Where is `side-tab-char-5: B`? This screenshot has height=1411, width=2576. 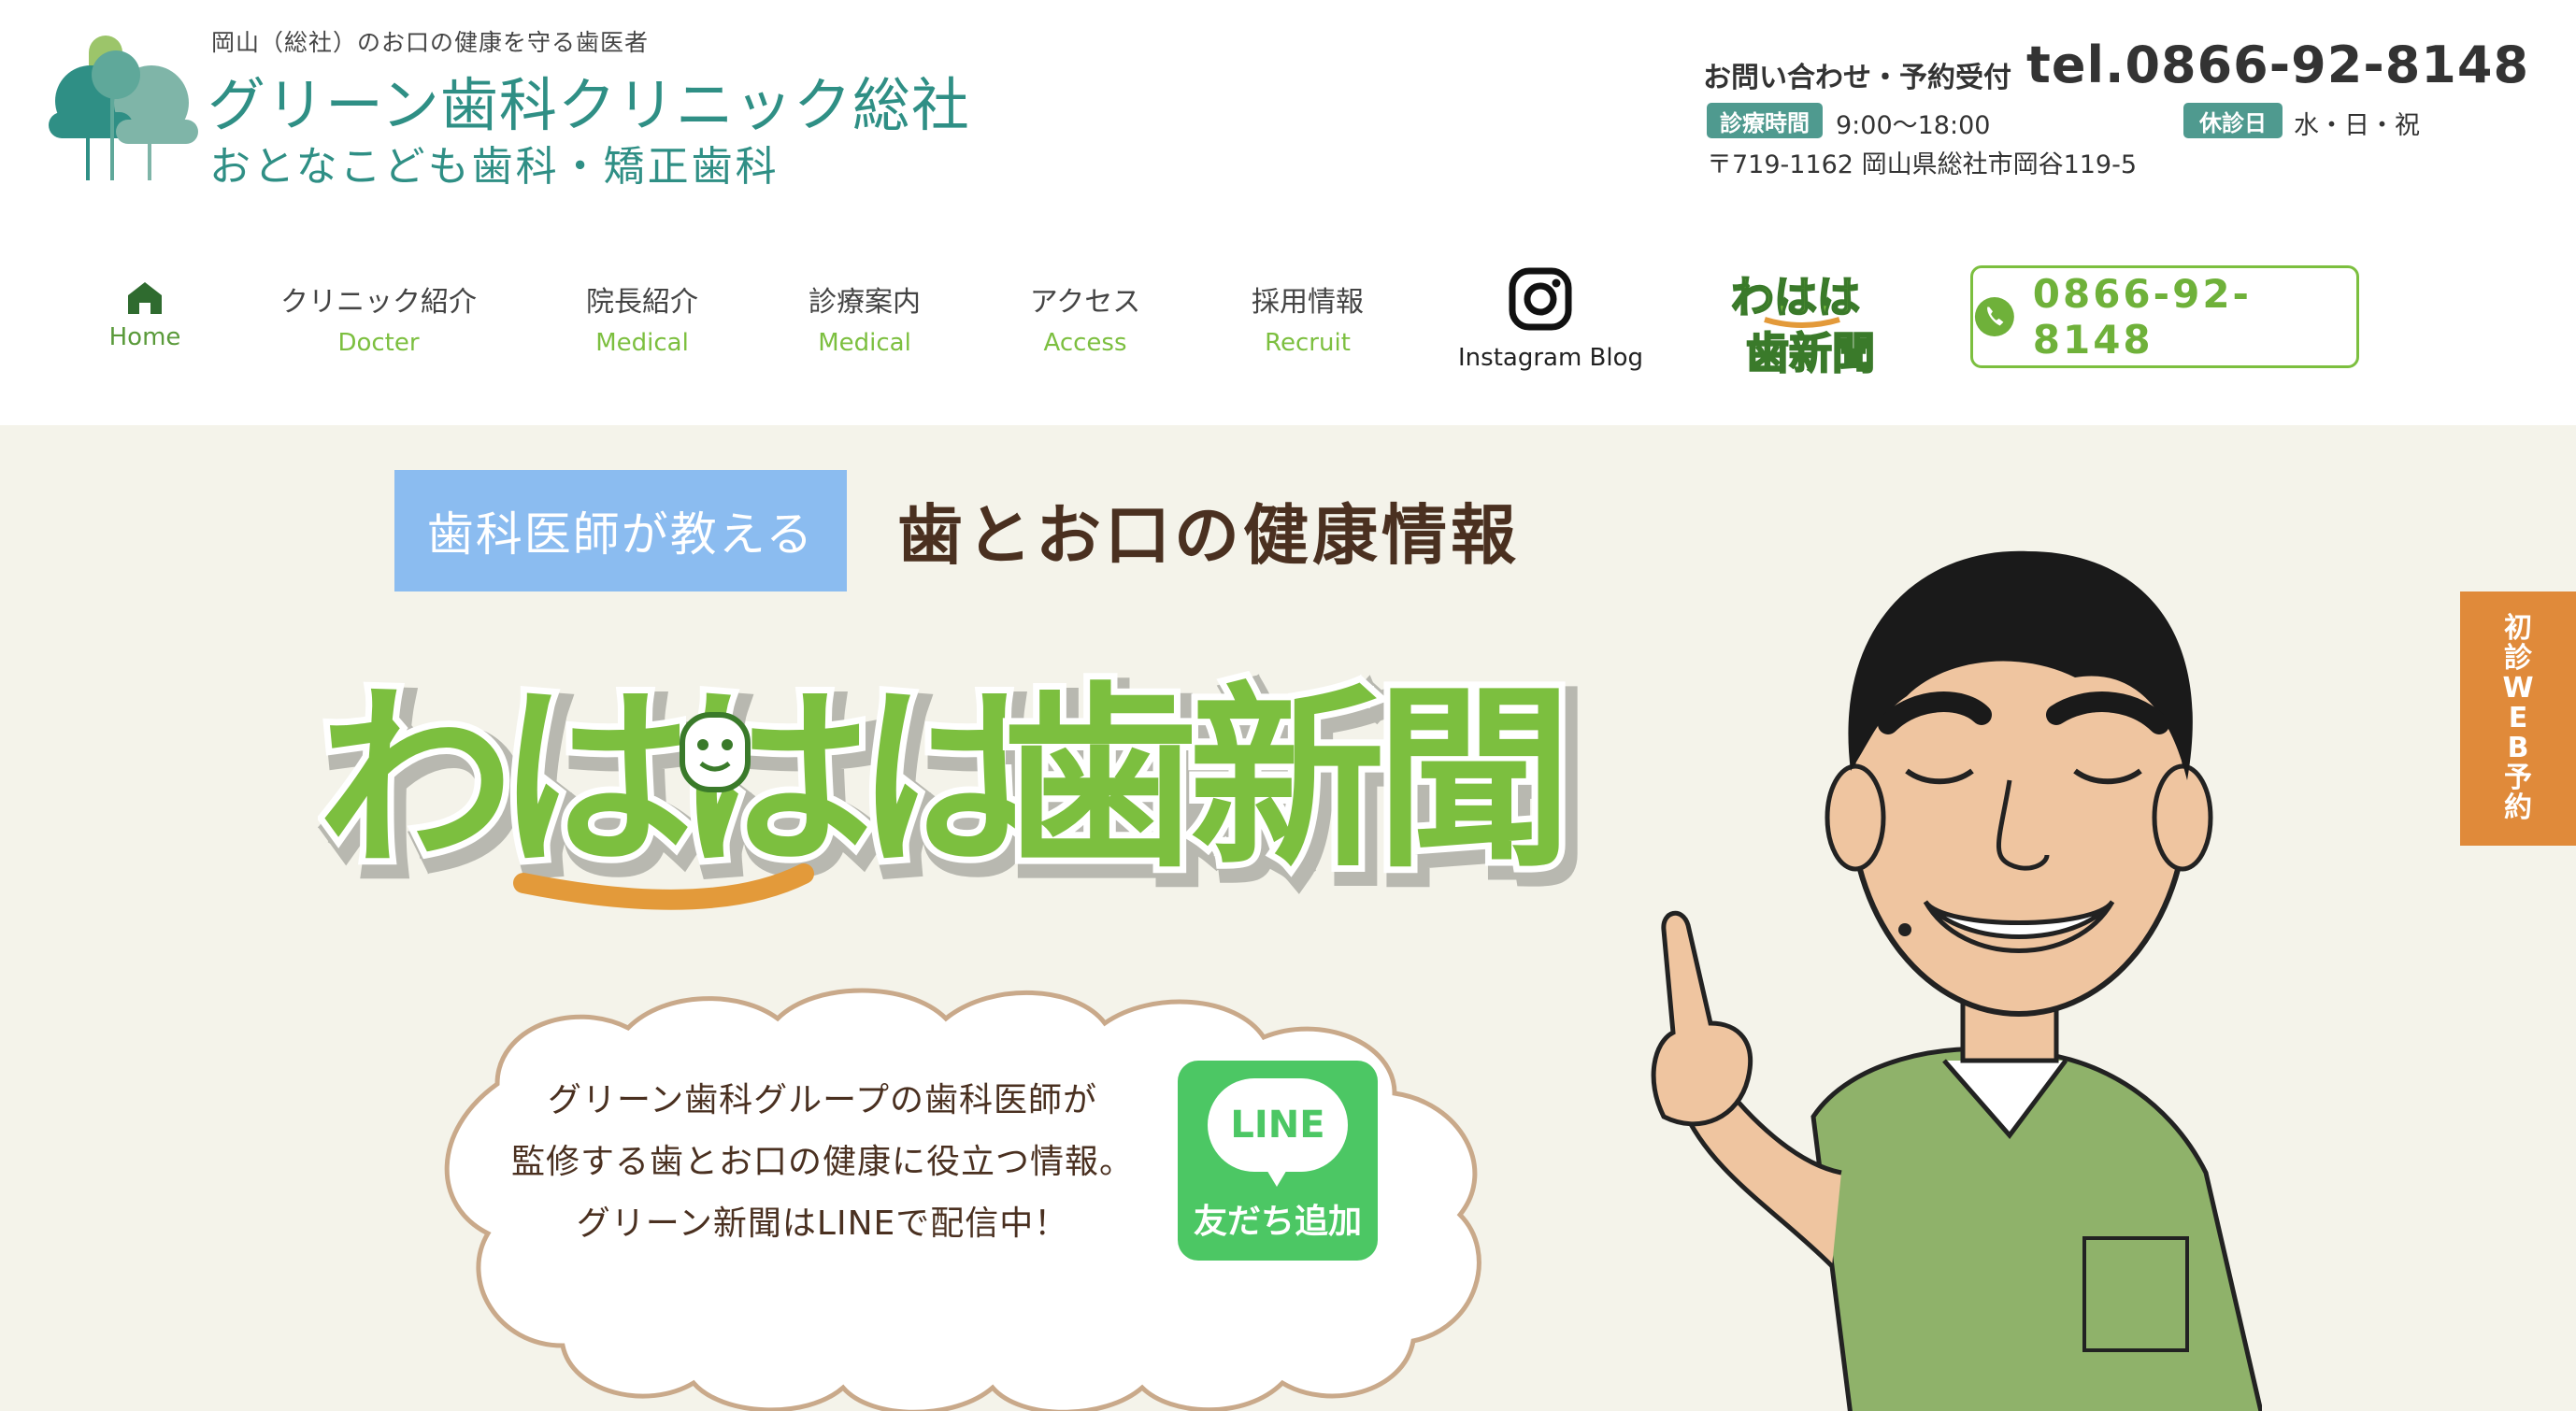 side-tab-char-5: B is located at coordinates (2518, 748).